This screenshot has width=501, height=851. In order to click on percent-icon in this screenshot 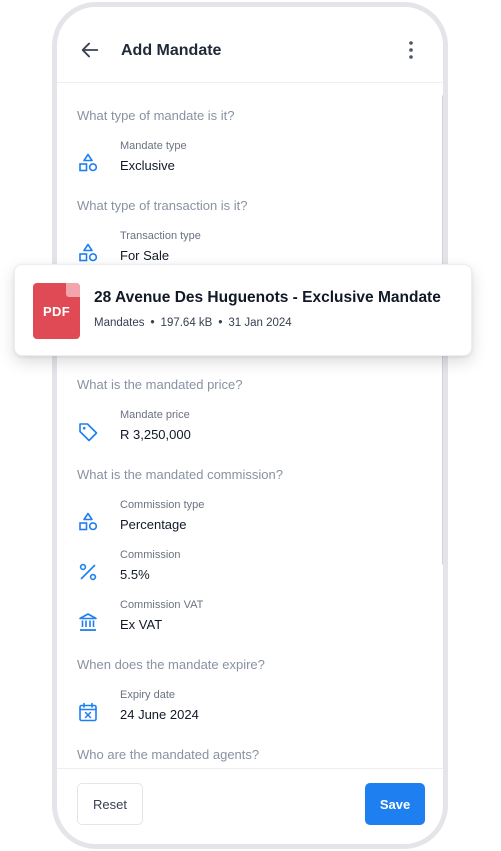, I will do `click(88, 572)`.